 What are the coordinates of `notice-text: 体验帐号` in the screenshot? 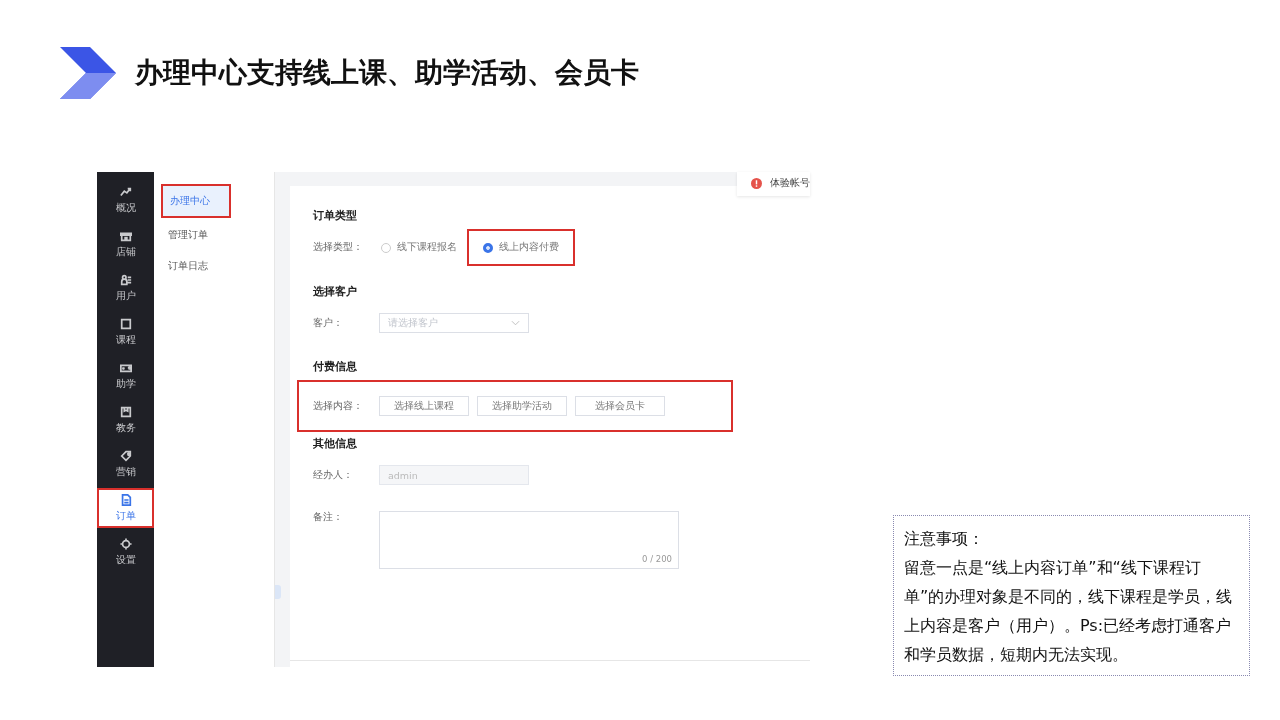 It's located at (790, 183).